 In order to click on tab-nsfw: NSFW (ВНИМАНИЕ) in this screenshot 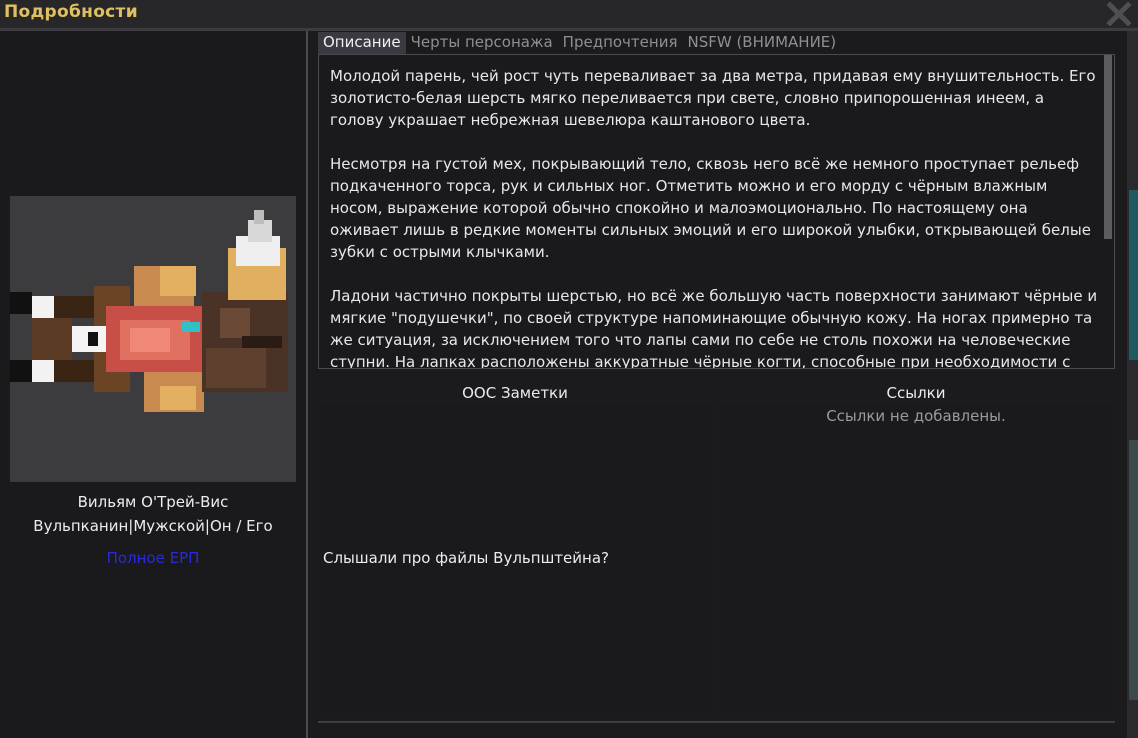, I will do `click(761, 43)`.